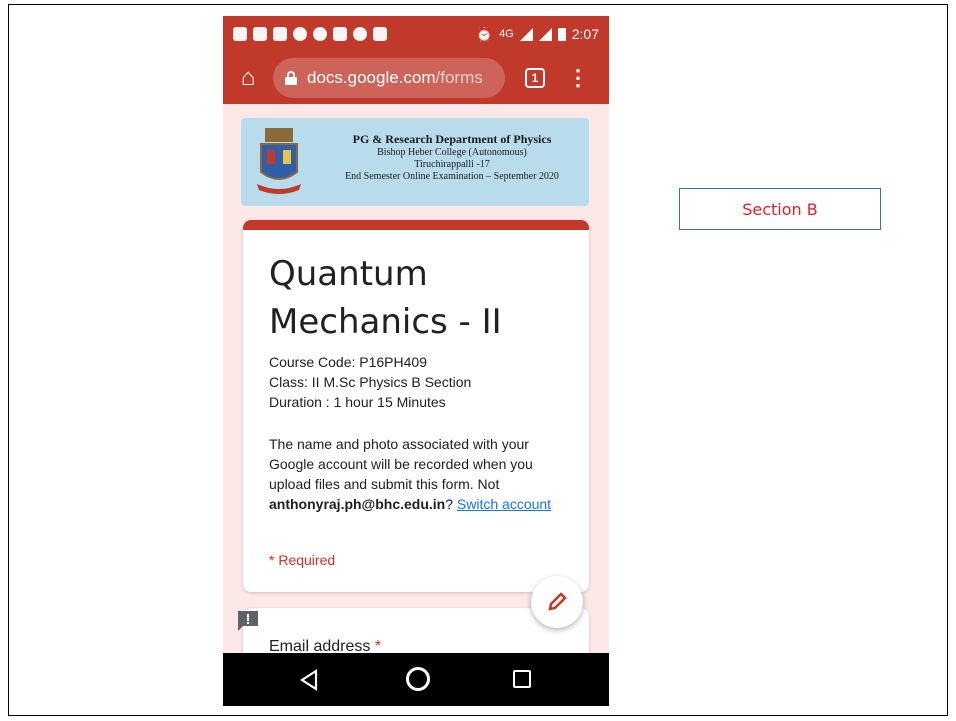  I want to click on college-city: Tiruchirappalli -17, so click(452, 164).